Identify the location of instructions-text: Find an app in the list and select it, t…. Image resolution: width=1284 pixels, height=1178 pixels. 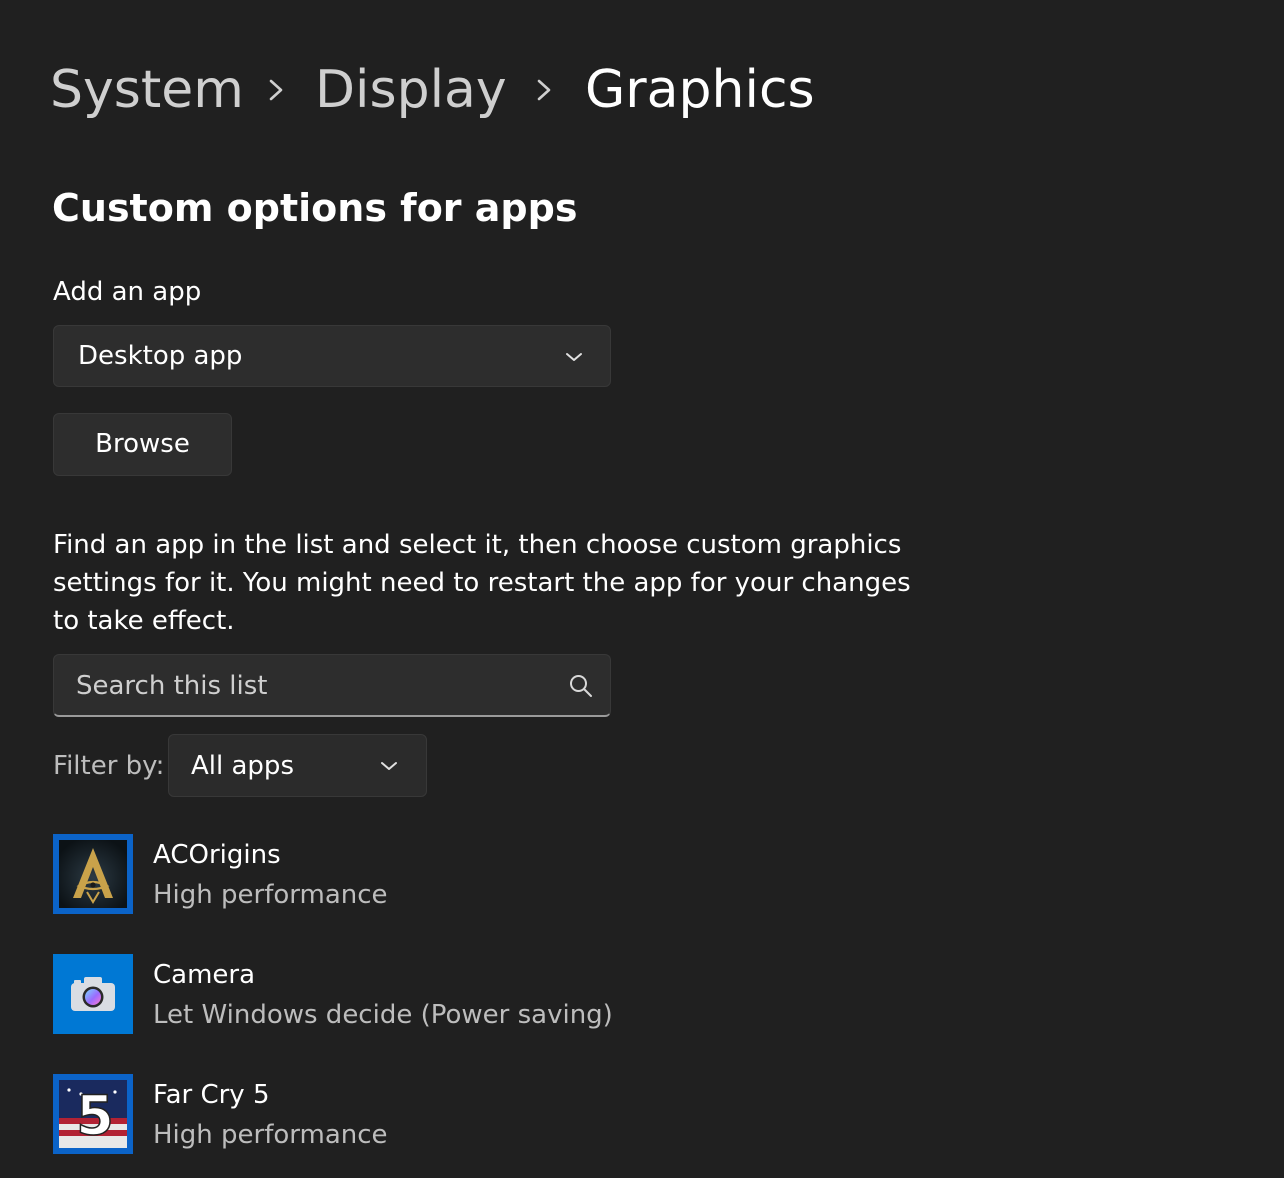
(482, 583).